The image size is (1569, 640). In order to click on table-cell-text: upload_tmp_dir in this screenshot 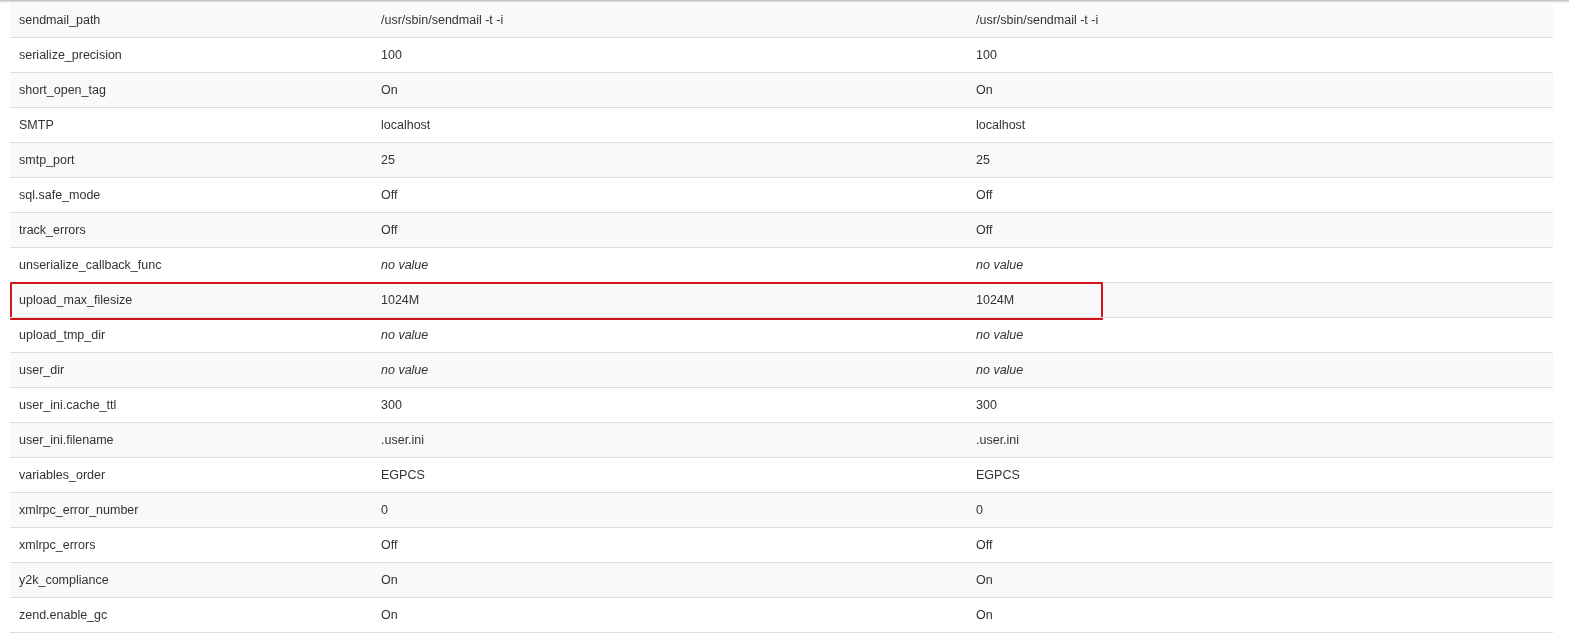, I will do `click(62, 335)`.